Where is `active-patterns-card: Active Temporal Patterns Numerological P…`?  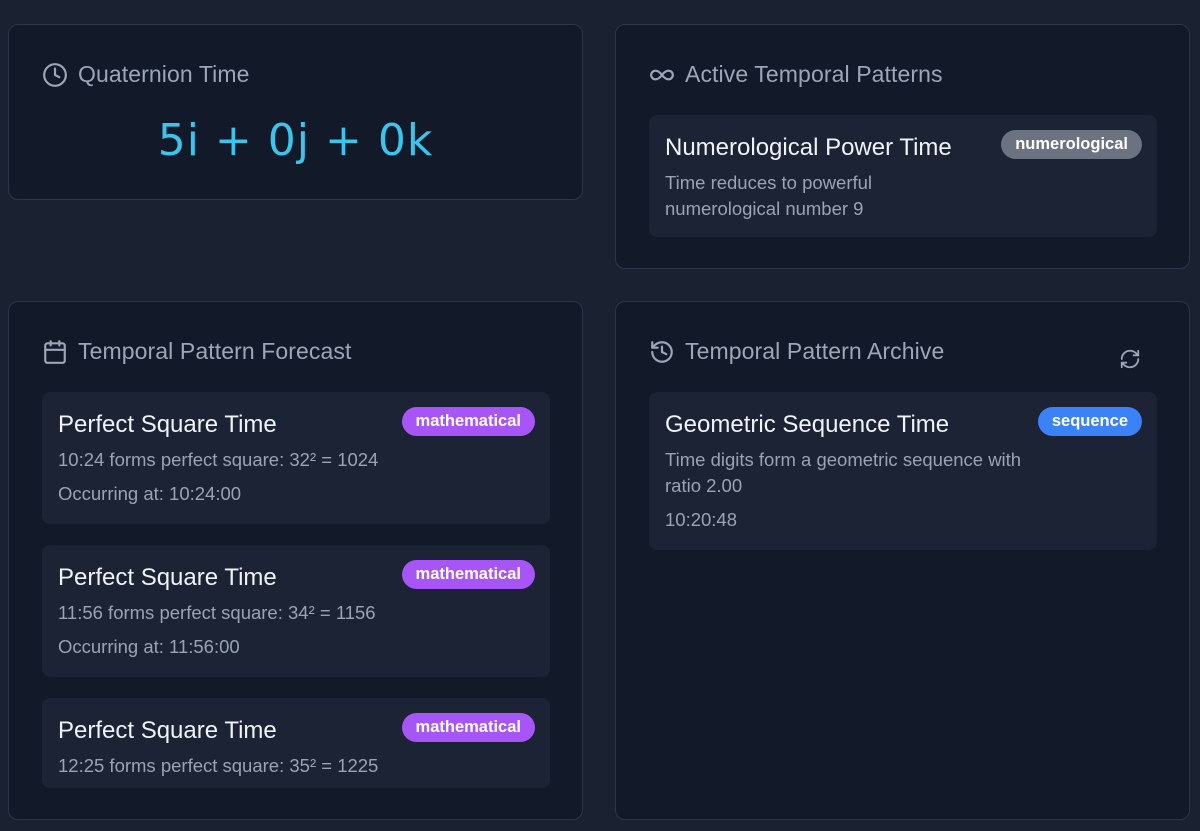
active-patterns-card: Active Temporal Patterns Numerological P… is located at coordinates (902, 146).